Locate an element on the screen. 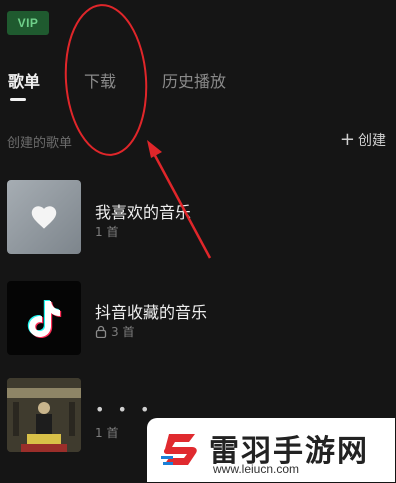 This screenshot has width=396, height=483. watermark-url: www.leiucn.com is located at coordinates (256, 469).